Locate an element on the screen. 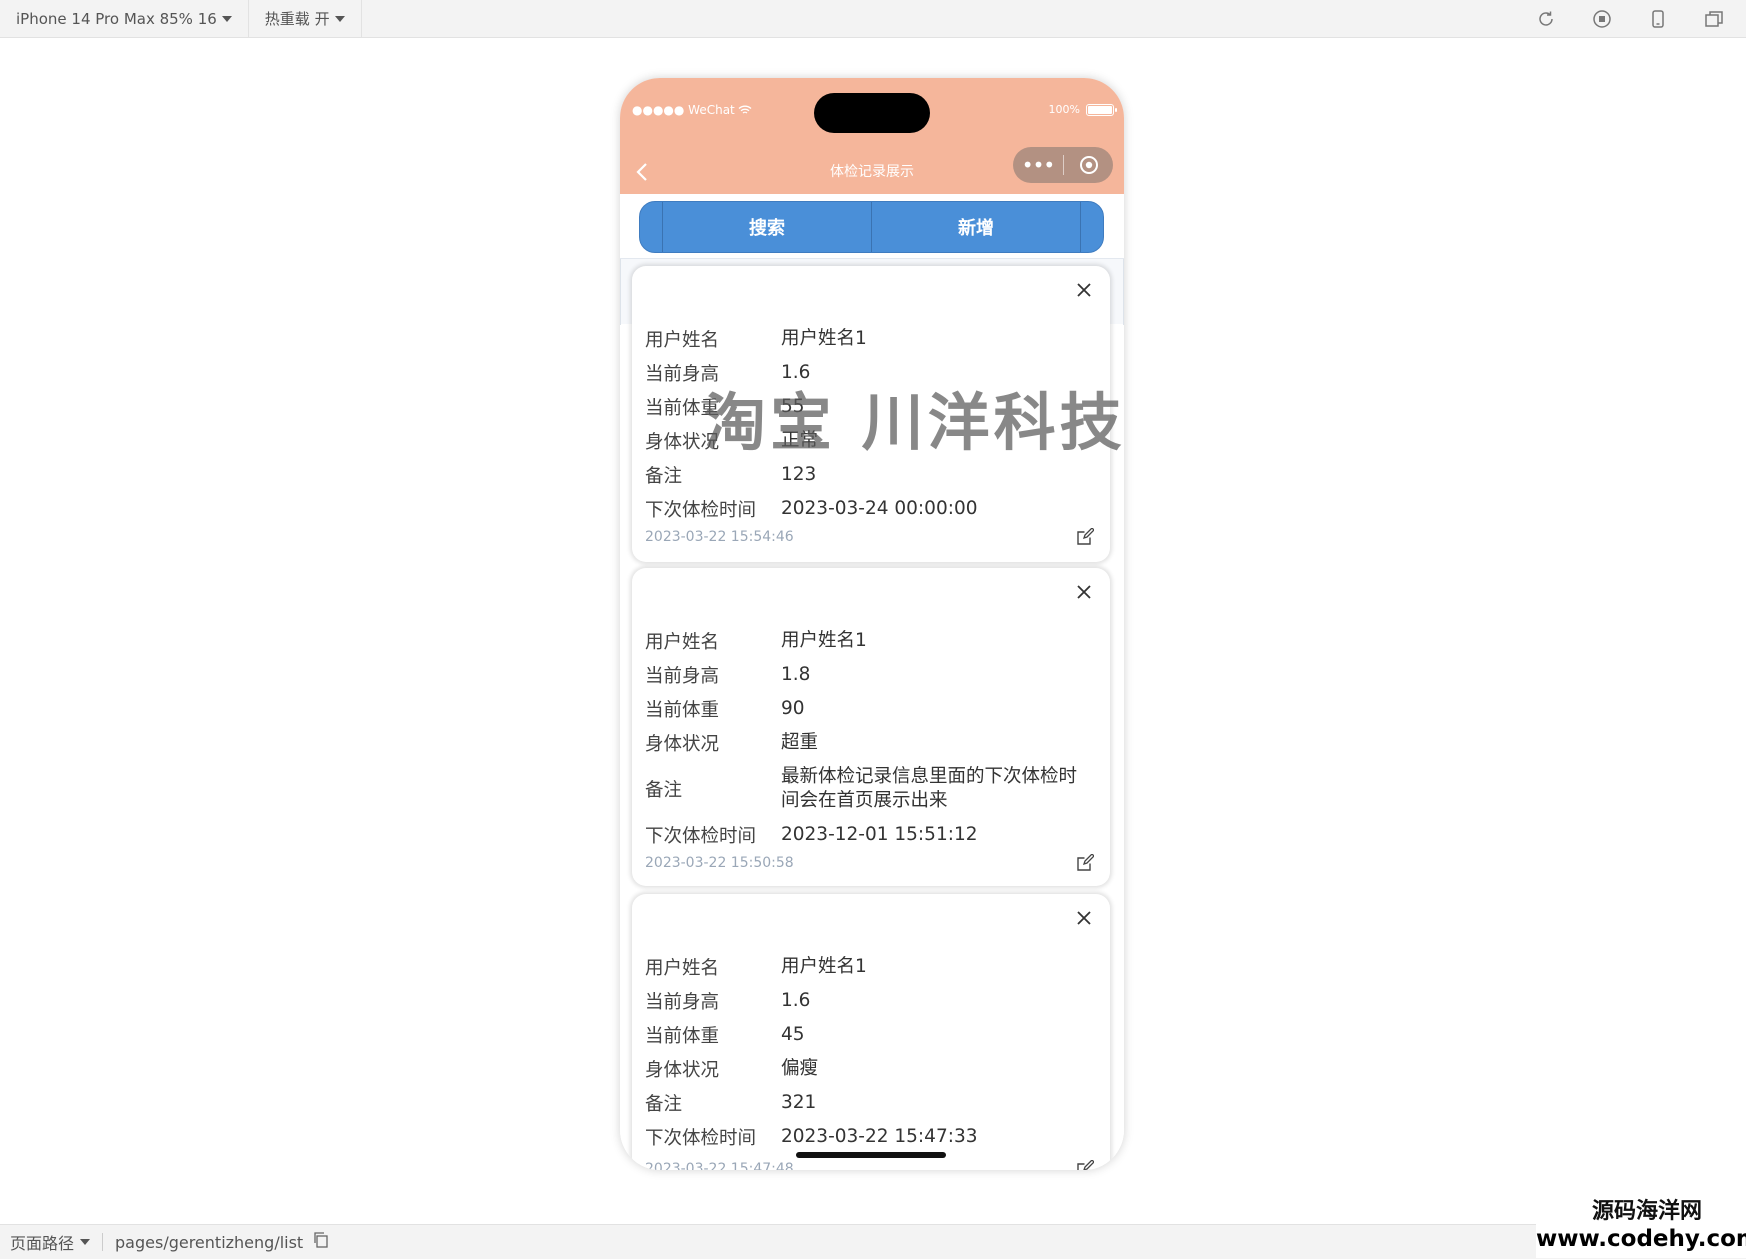 The image size is (1746, 1259). field-value: 偏瘦 is located at coordinates (800, 1068).